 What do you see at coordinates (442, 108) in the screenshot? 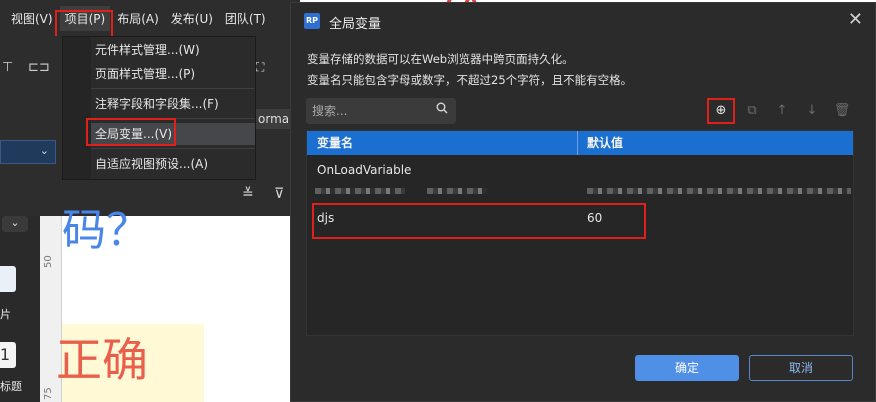
I see `search-icon` at bounding box center [442, 108].